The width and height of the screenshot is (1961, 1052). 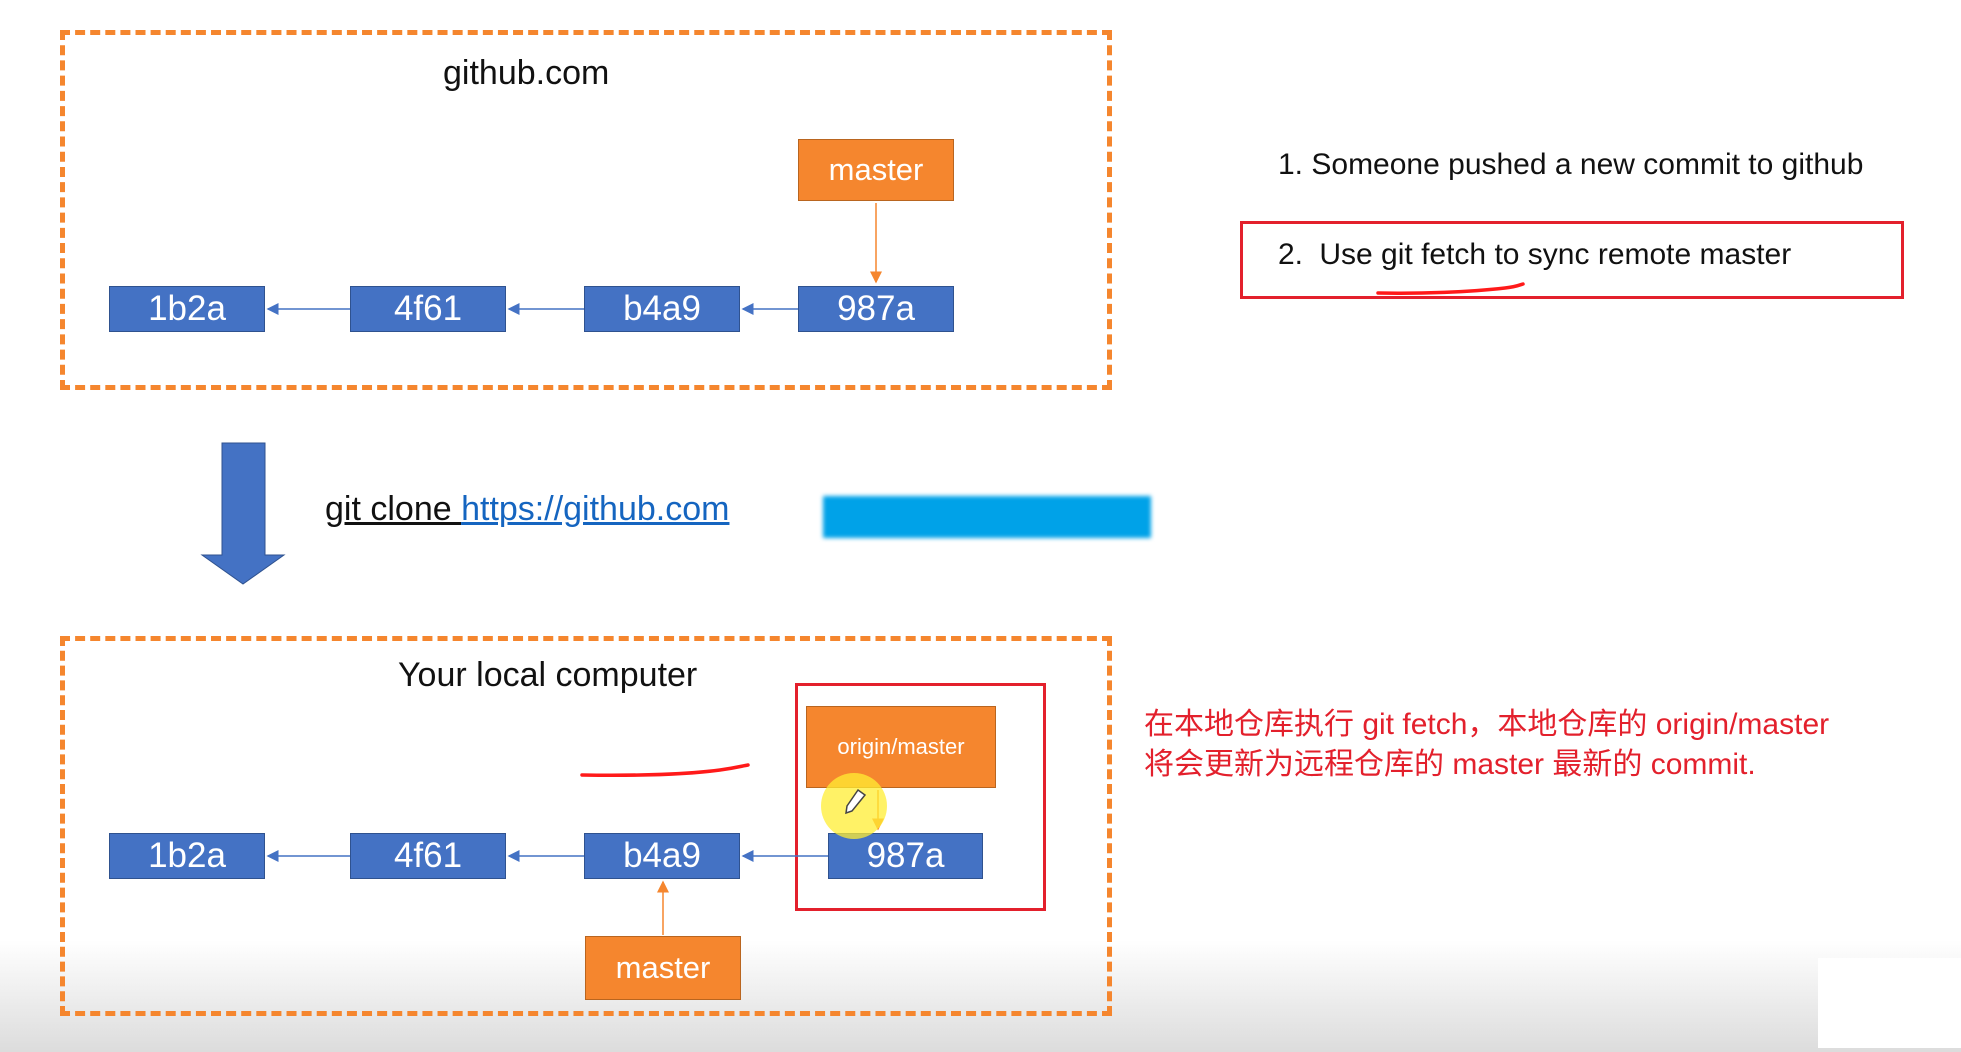 What do you see at coordinates (665, 770) in the screenshot?
I see `hand-drawn-underline` at bounding box center [665, 770].